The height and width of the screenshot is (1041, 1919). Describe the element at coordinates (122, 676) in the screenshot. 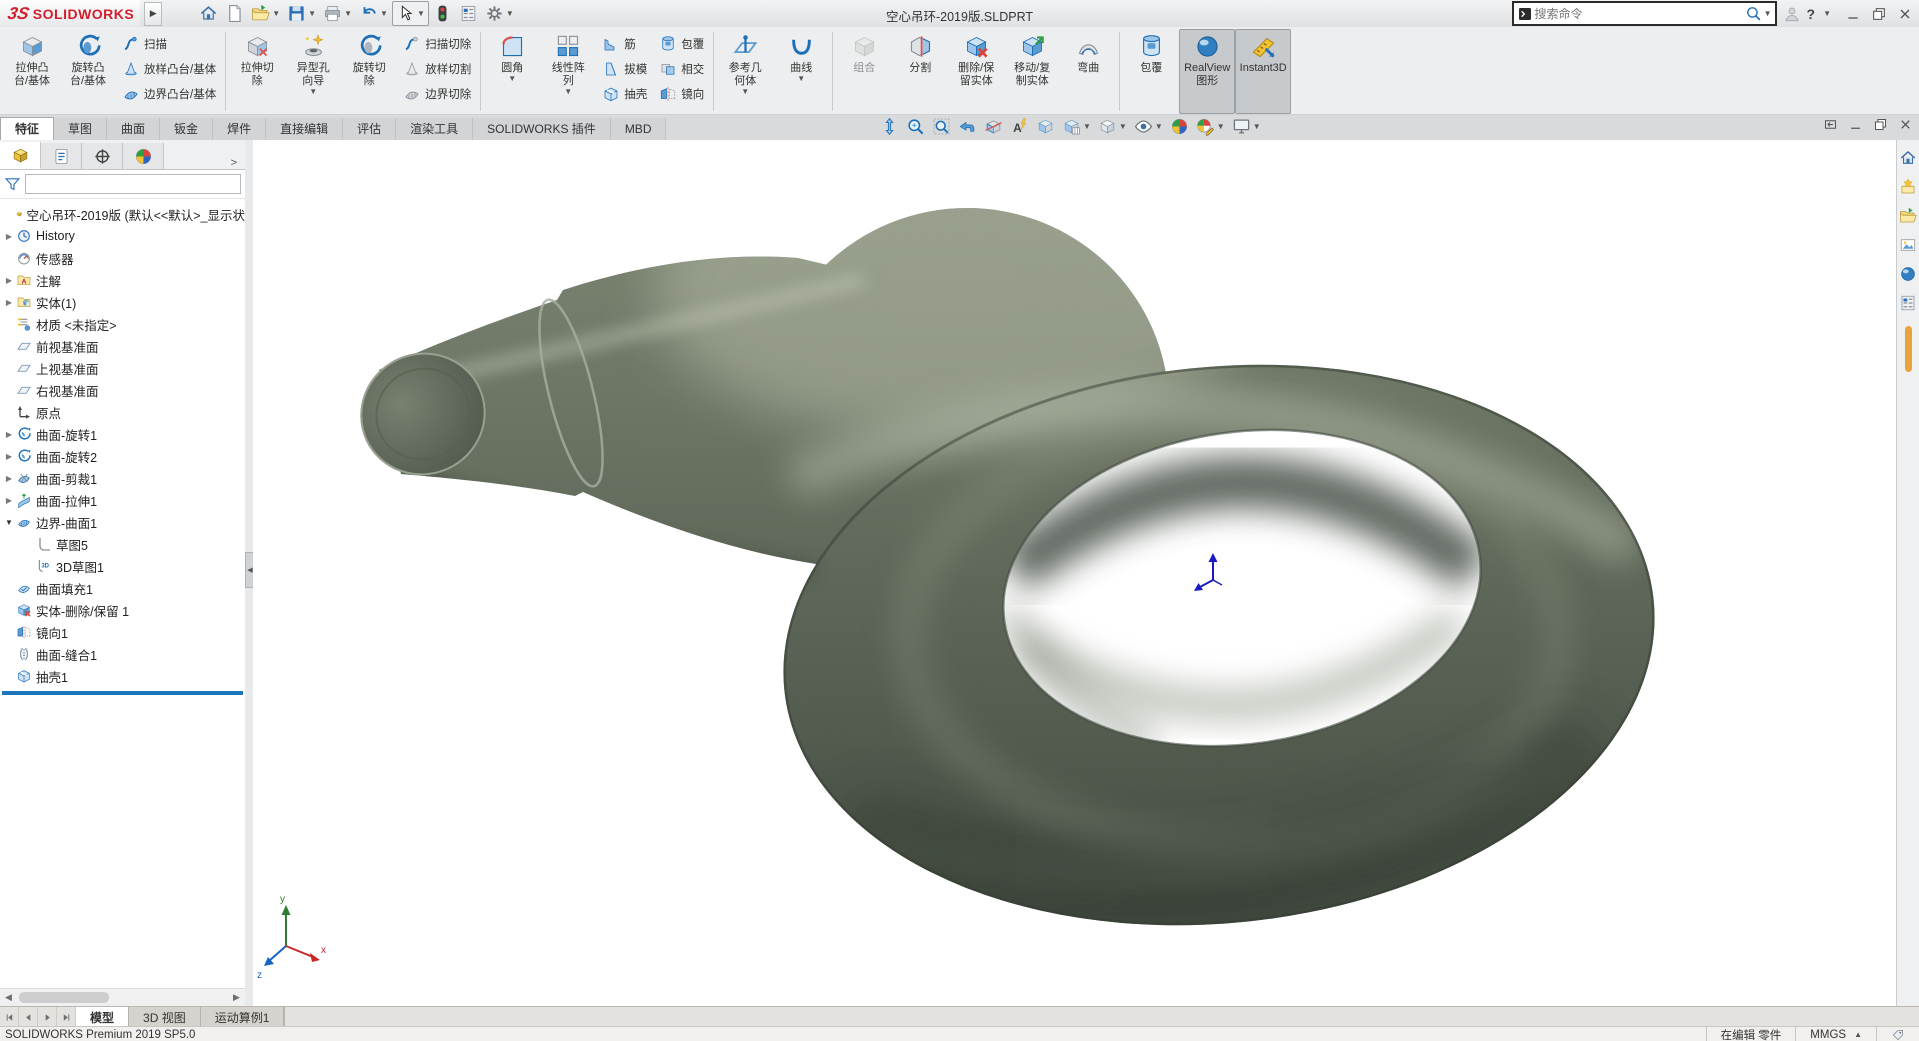

I see `tree-item-shell1: 抽壳1` at that location.